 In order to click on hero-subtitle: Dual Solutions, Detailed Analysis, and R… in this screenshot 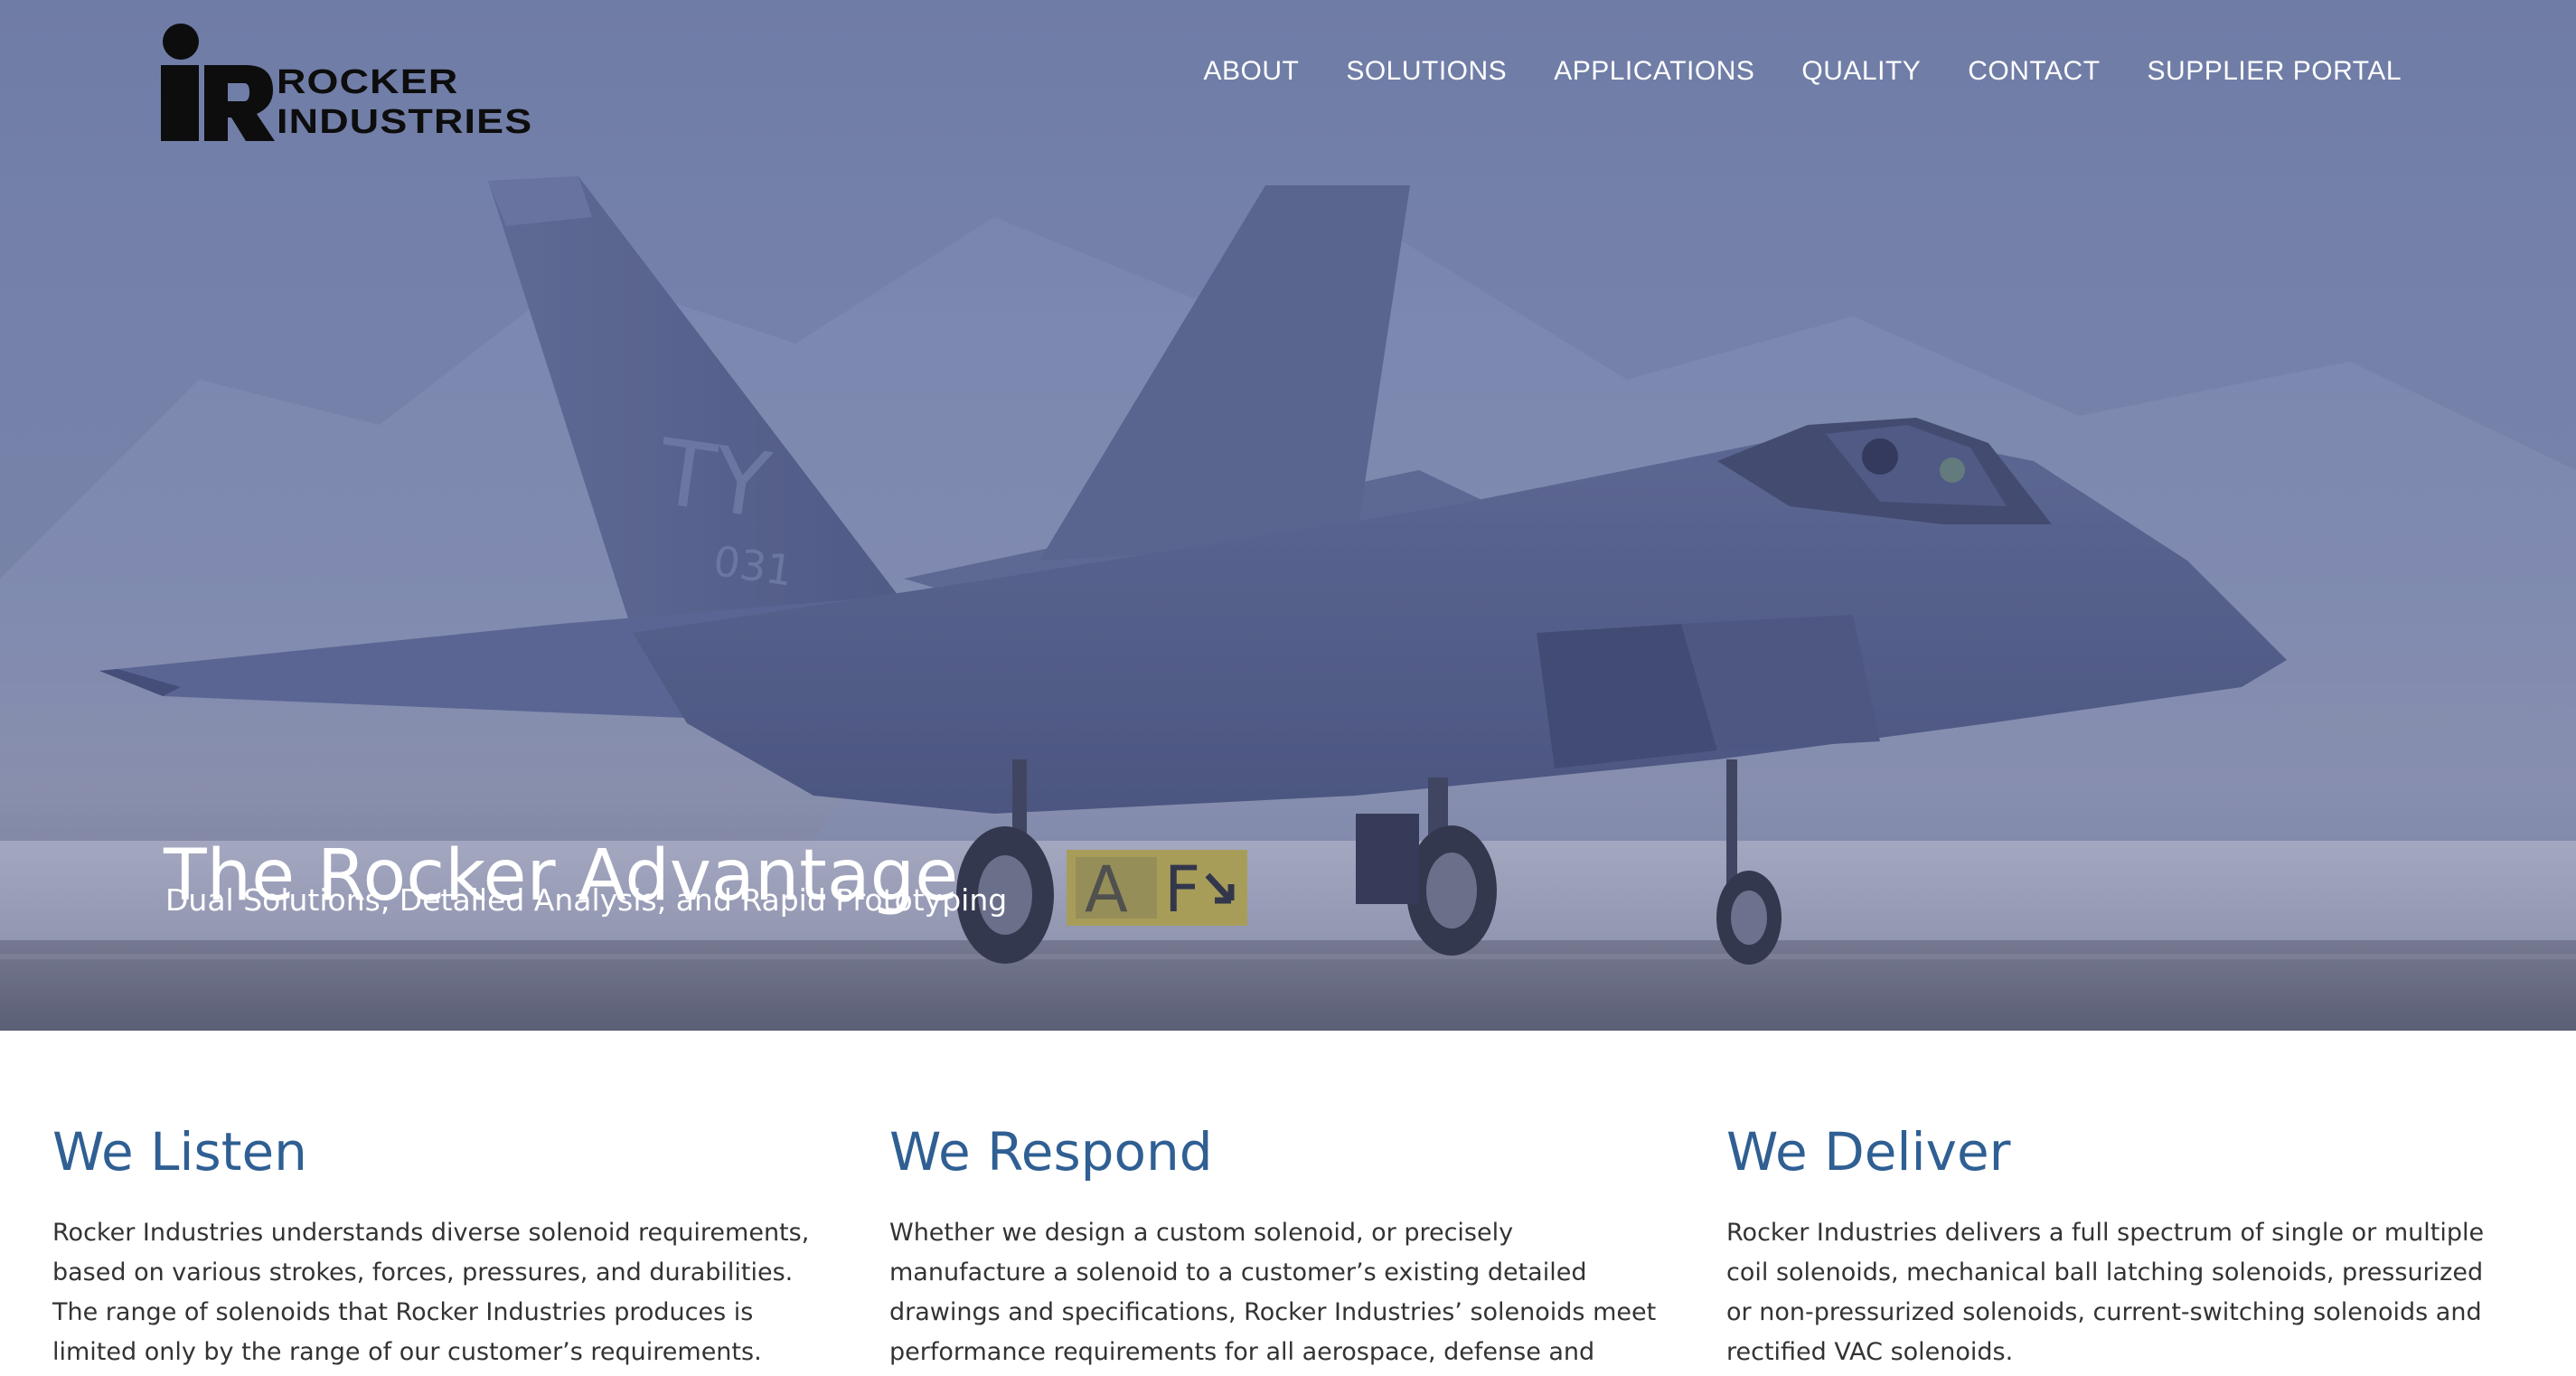, I will do `click(587, 900)`.